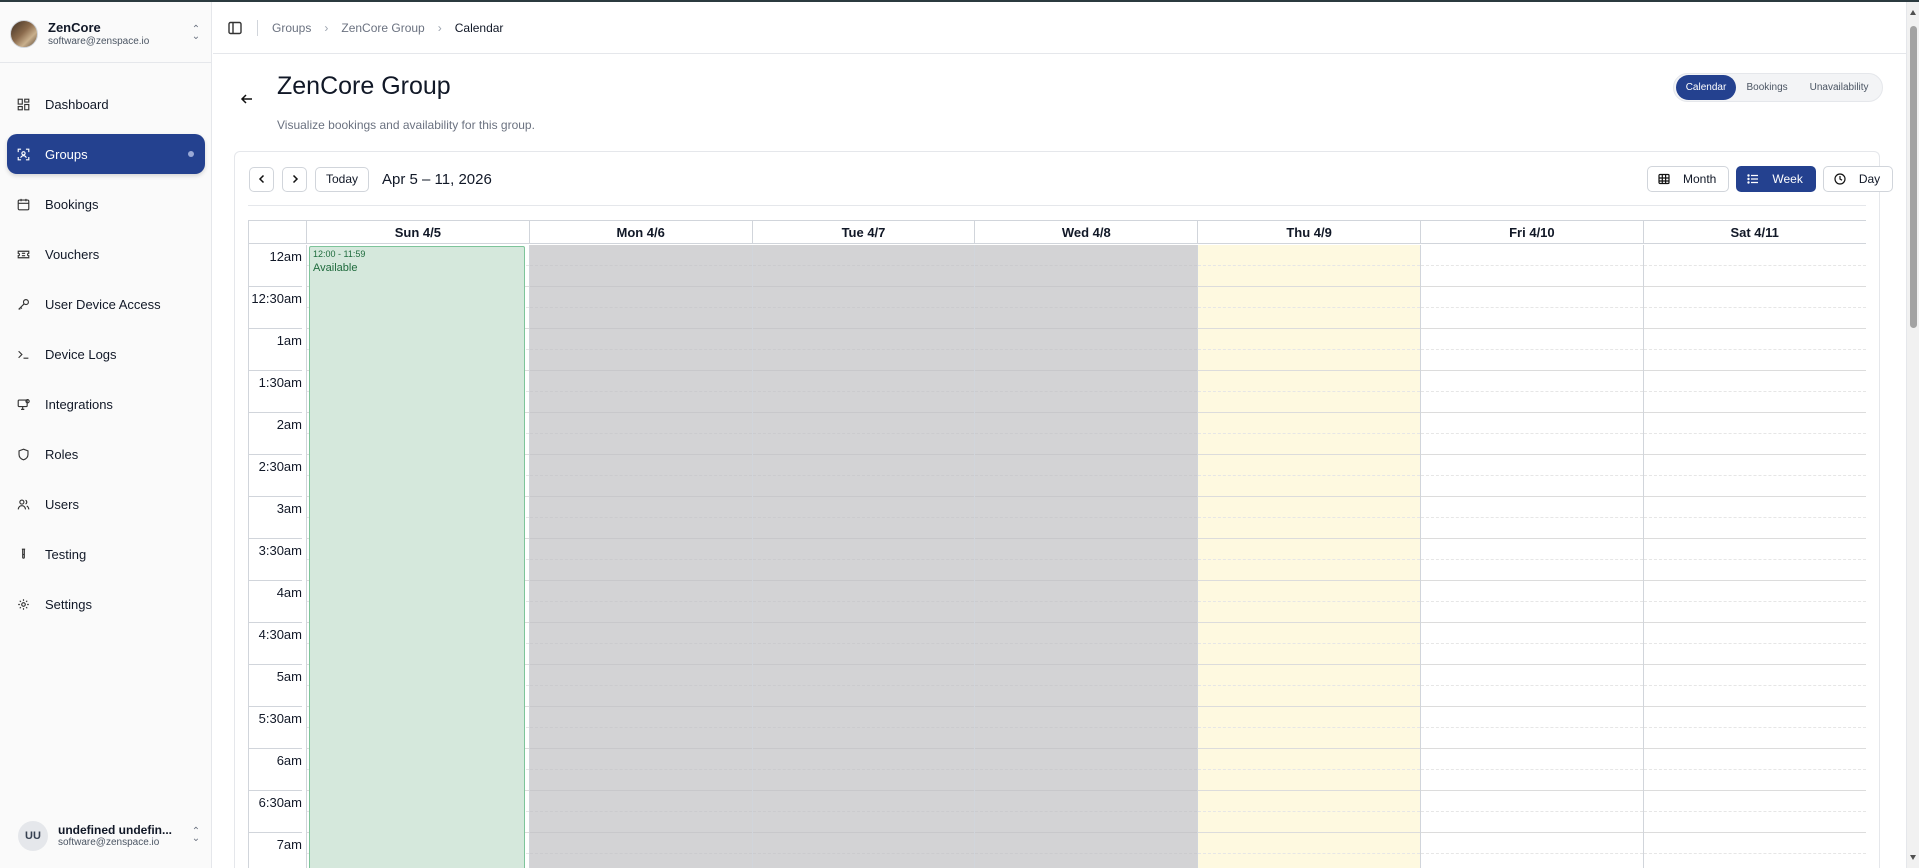  What do you see at coordinates (106, 204) in the screenshot?
I see `sidebar-item-bookings: Bookings` at bounding box center [106, 204].